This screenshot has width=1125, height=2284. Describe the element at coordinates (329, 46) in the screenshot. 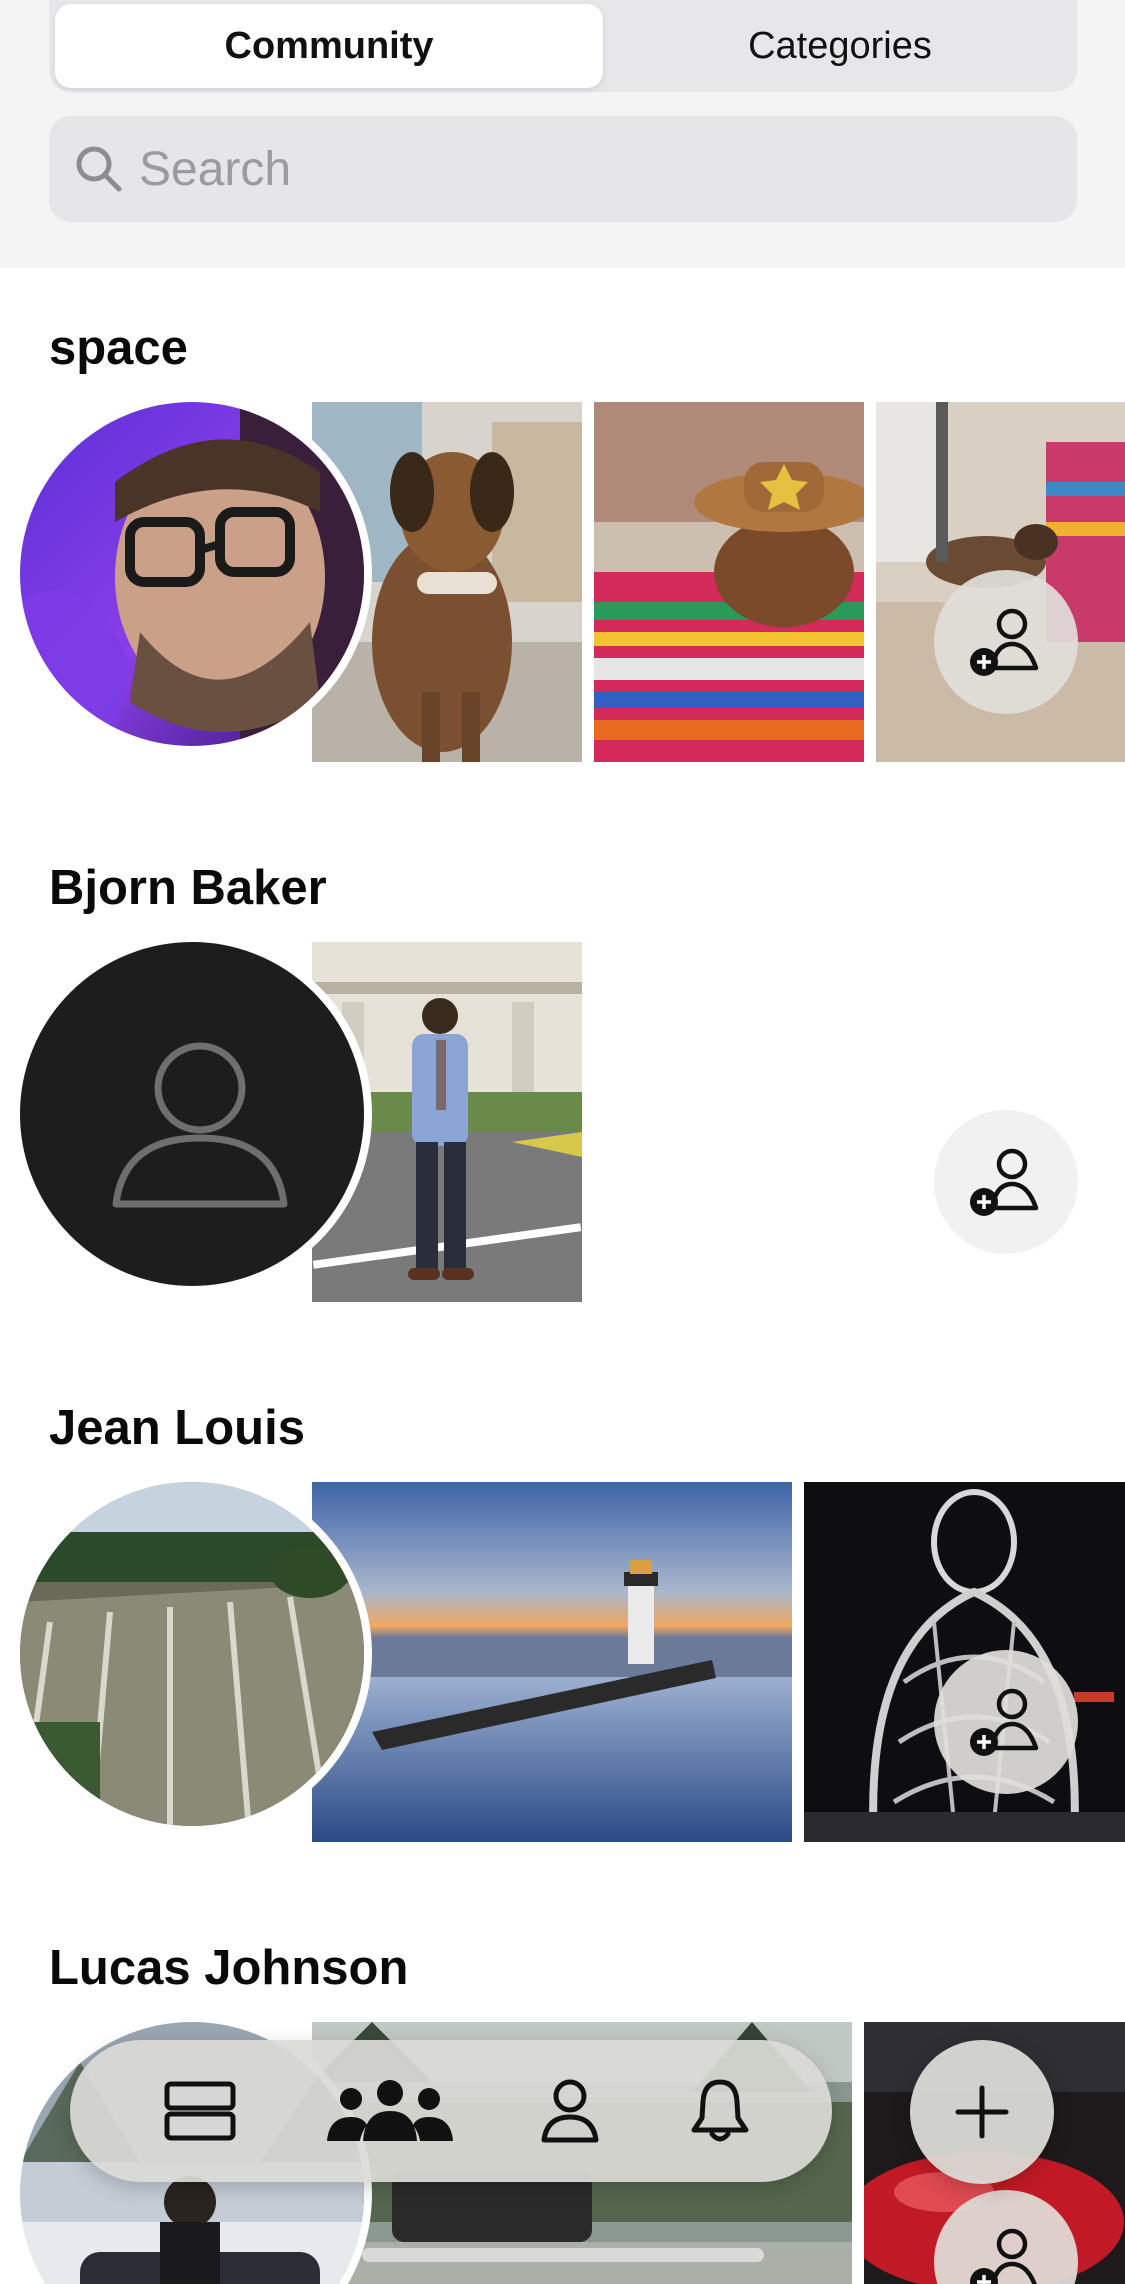

I see `segment-community: Community` at that location.